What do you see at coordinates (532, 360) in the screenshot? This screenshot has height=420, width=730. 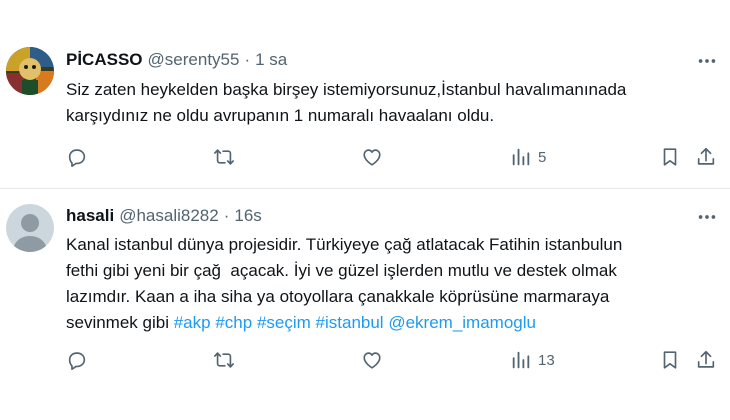 I see `views-button: 13` at bounding box center [532, 360].